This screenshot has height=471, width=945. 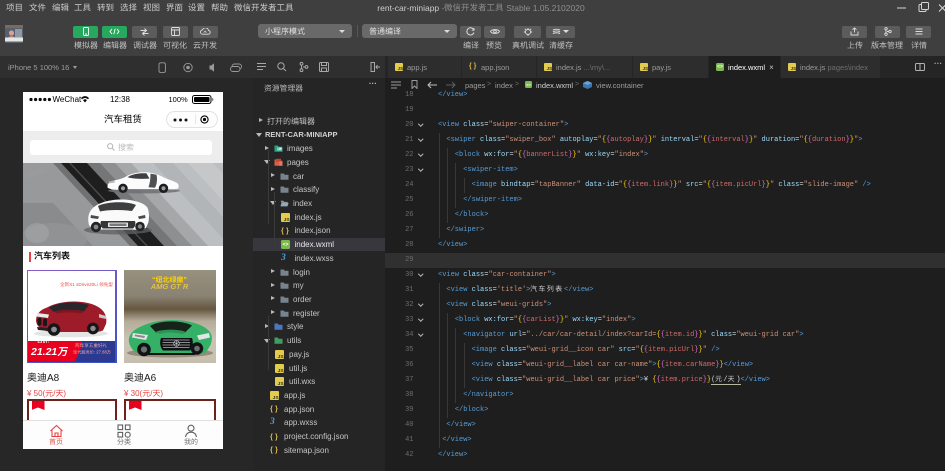 What do you see at coordinates (132, 393) in the screenshot?
I see `svg-text: 3` at bounding box center [132, 393].